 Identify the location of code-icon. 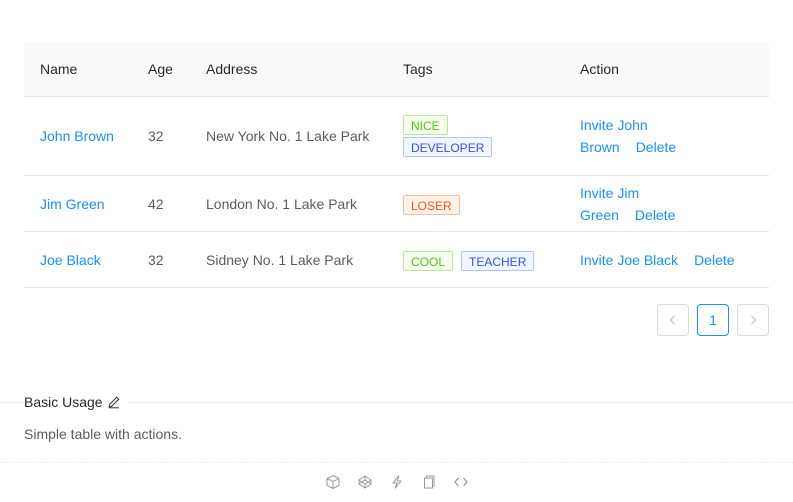
(461, 482).